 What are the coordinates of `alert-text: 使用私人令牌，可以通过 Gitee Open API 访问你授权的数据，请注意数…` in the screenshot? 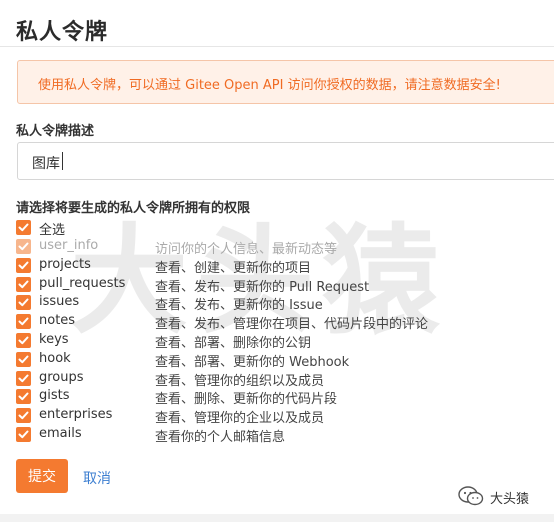 It's located at (269, 85).